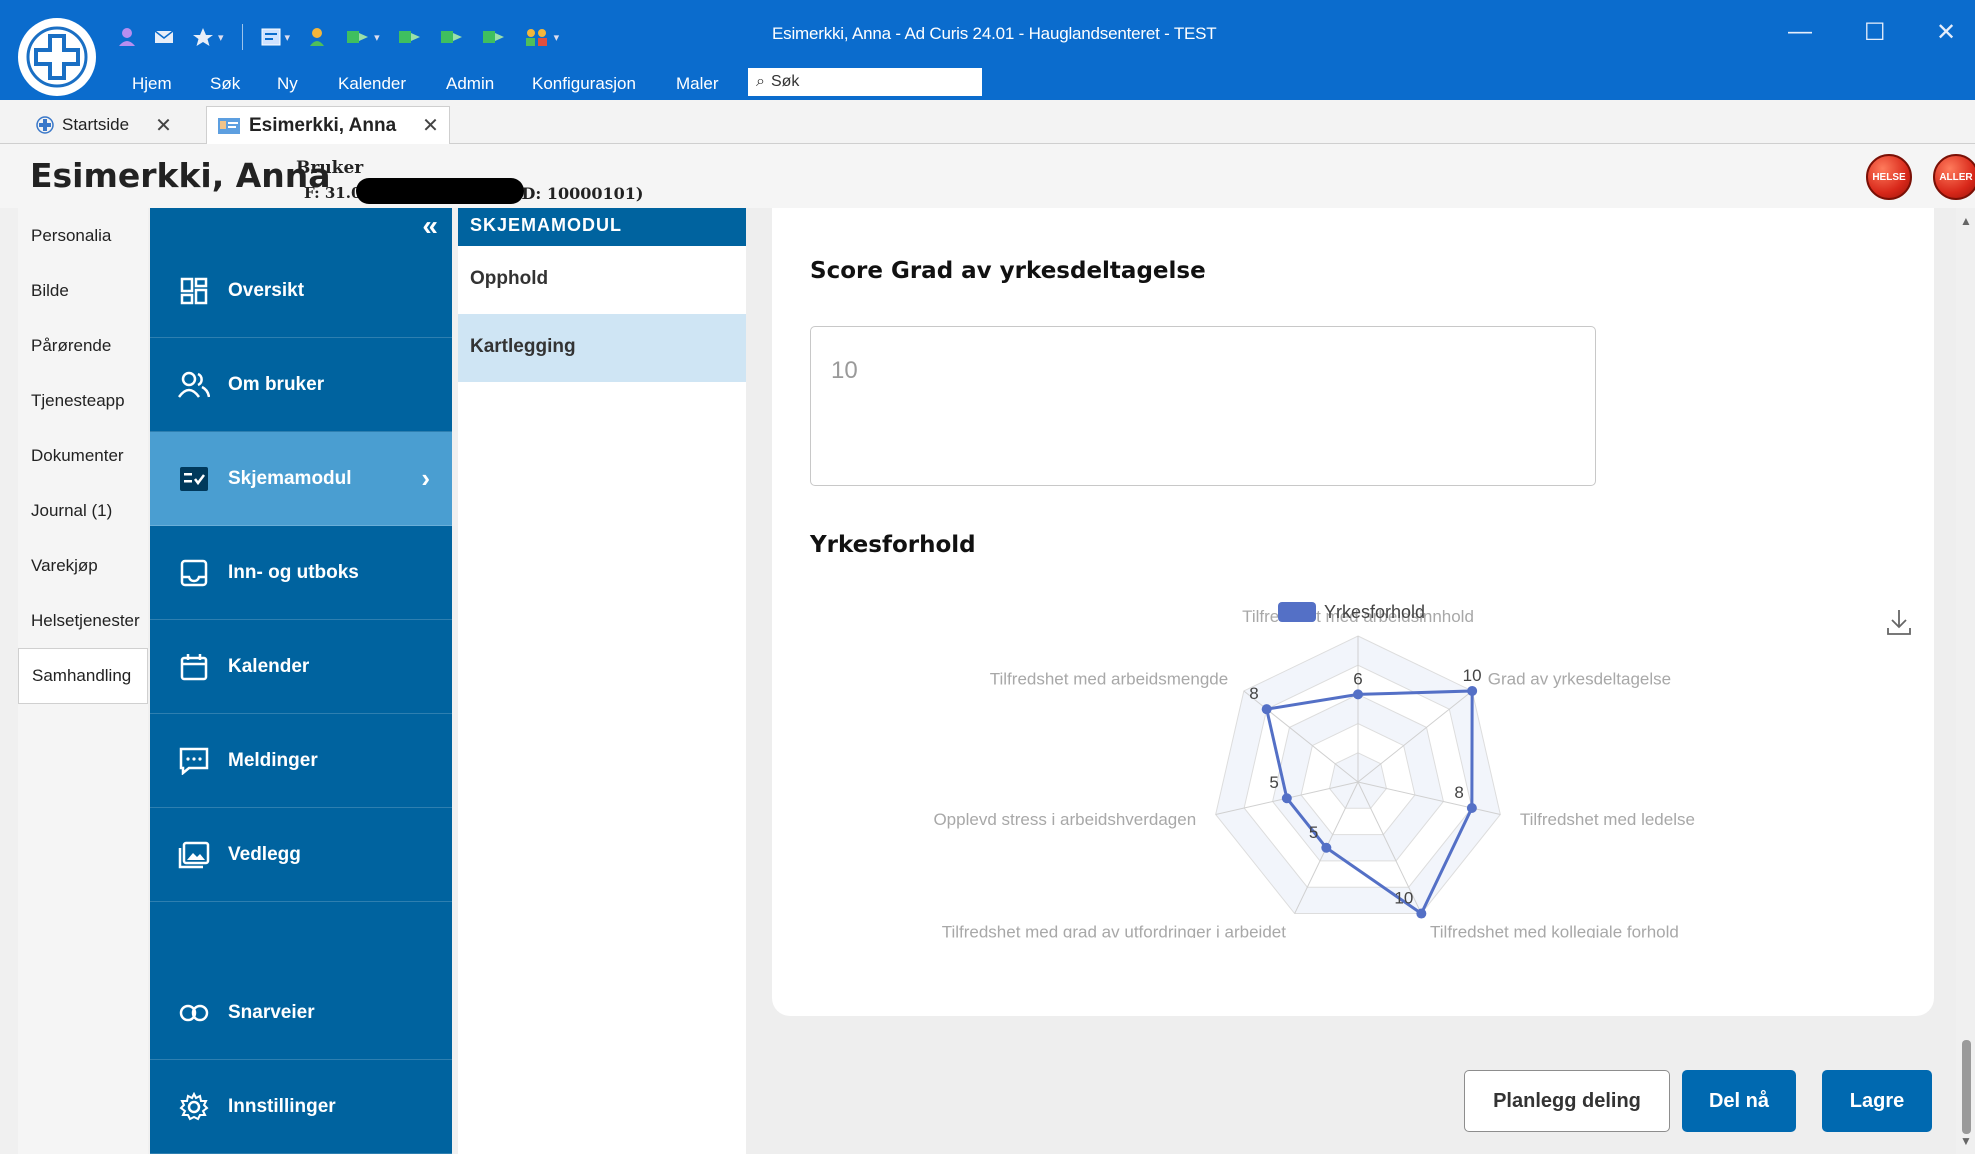 The image size is (1975, 1154). What do you see at coordinates (1877, 1101) in the screenshot?
I see `save-button: Lagre` at bounding box center [1877, 1101].